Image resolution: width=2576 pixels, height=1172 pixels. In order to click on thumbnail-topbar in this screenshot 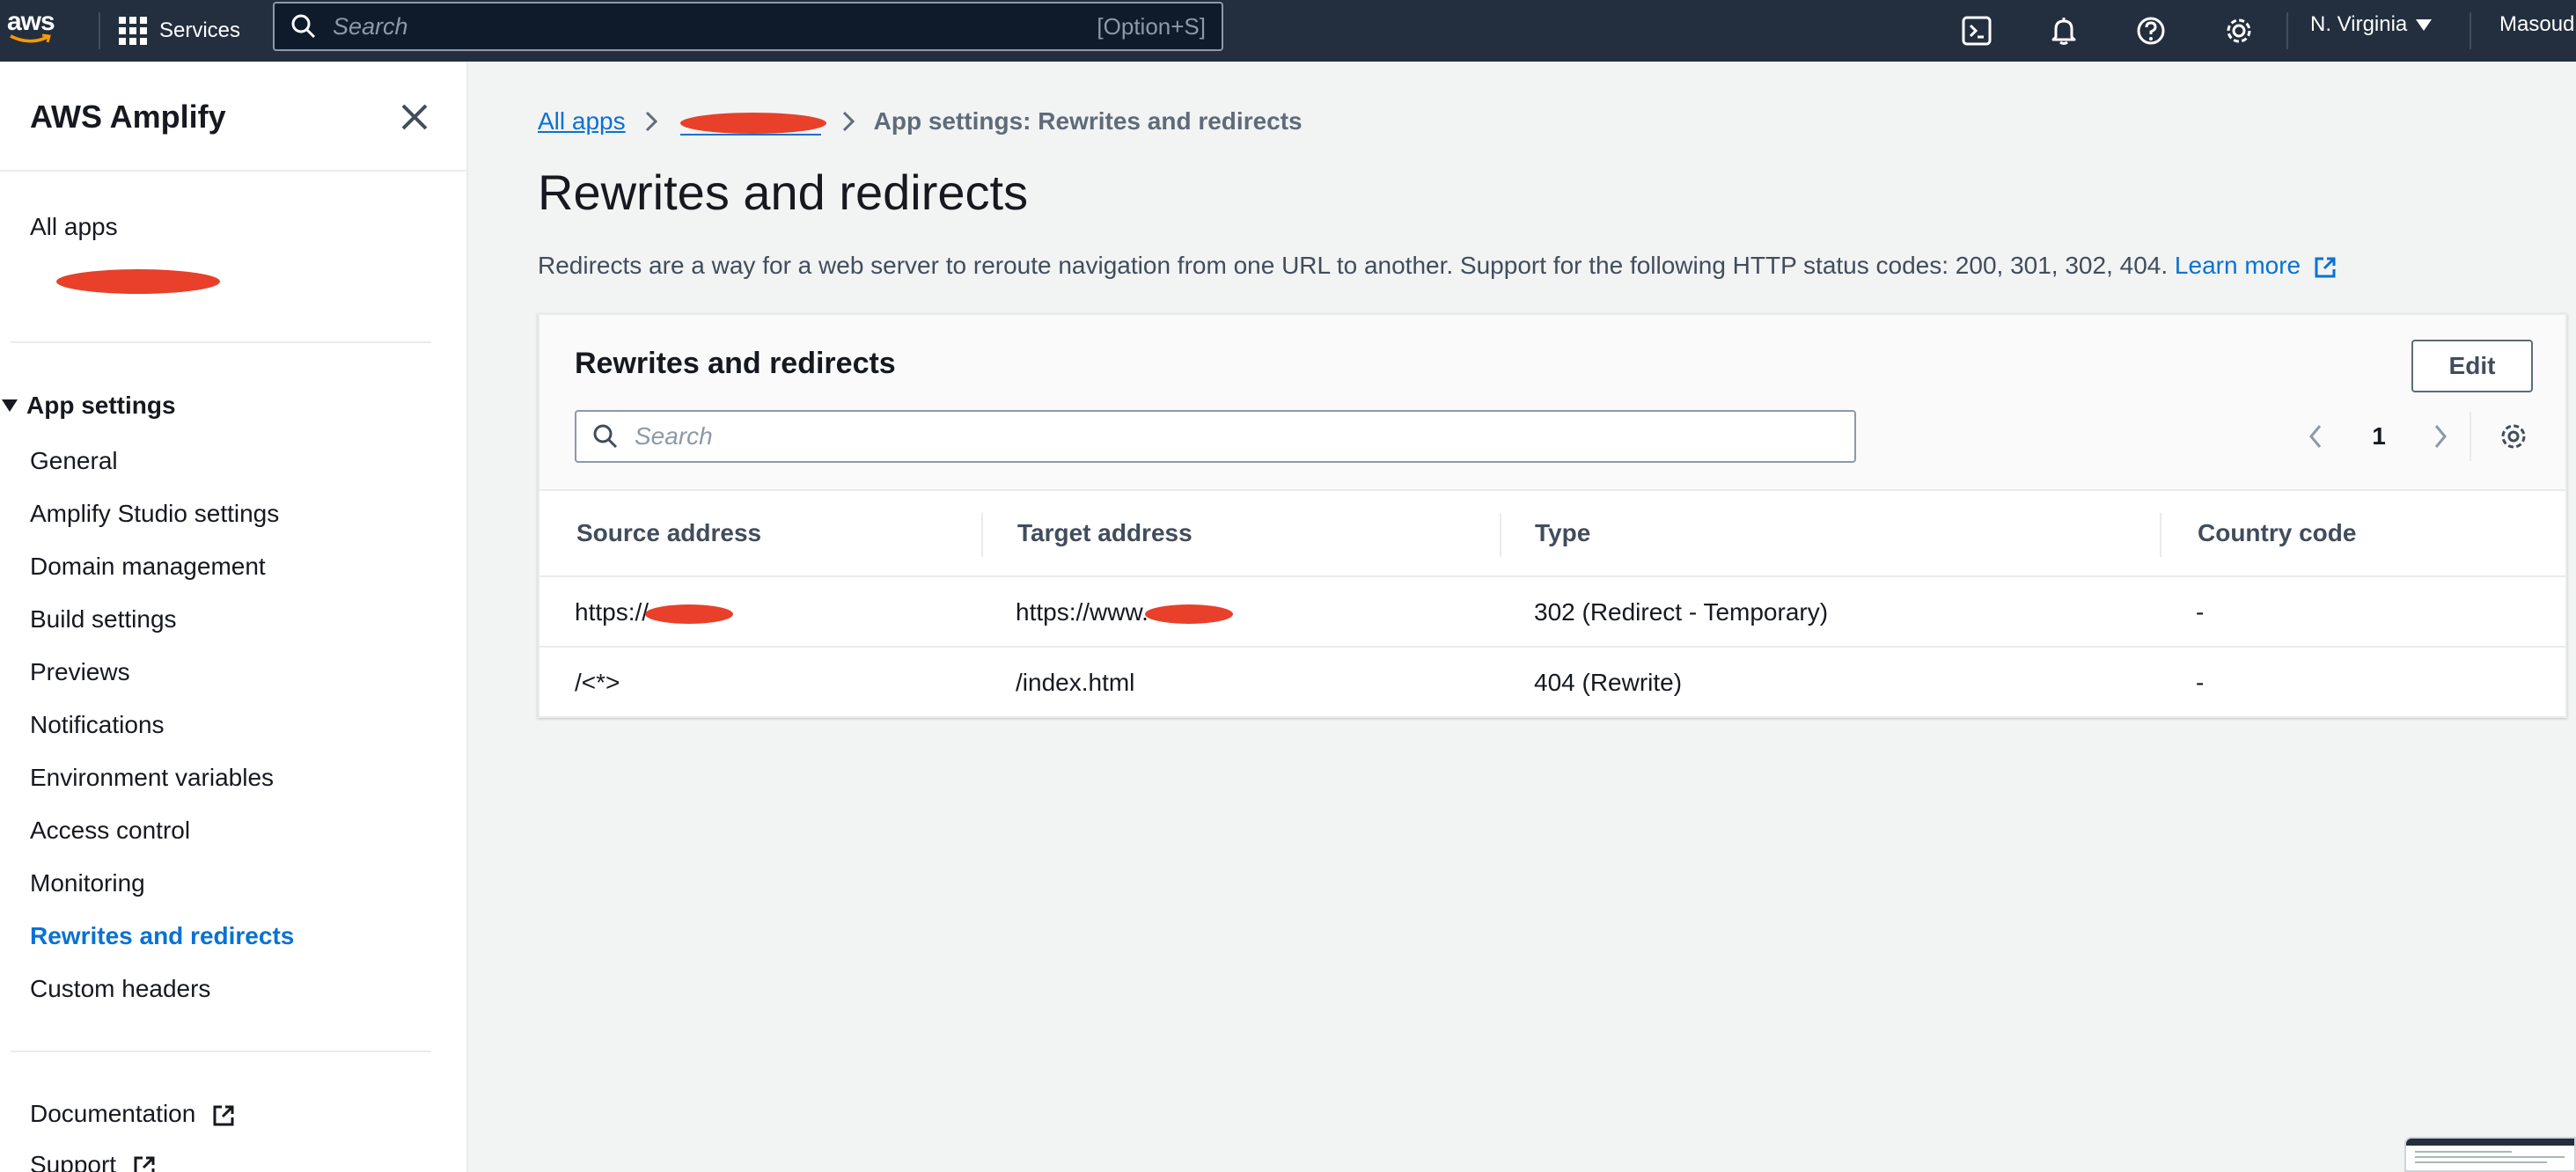, I will do `click(2490, 1143)`.